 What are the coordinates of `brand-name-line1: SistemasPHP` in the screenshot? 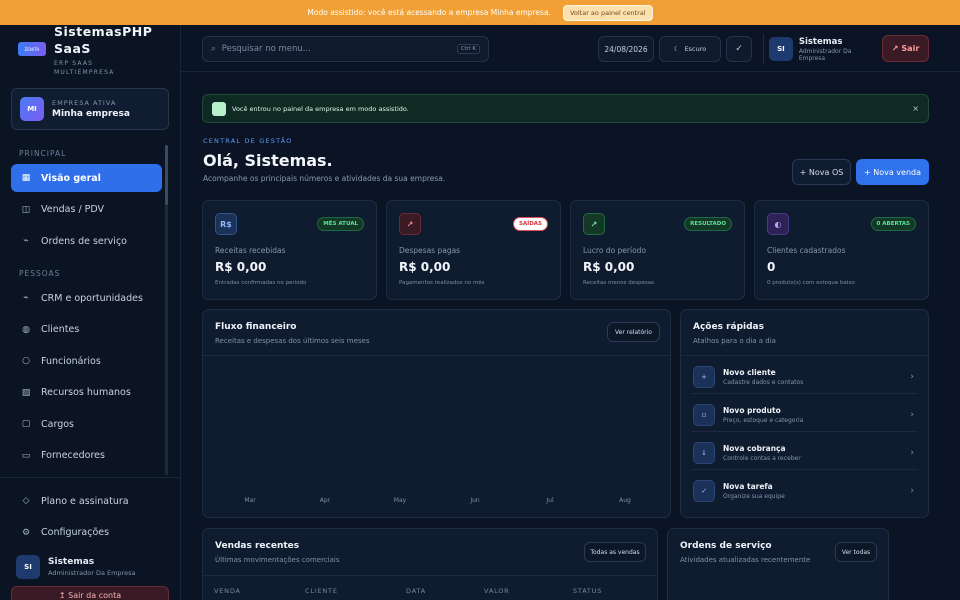 It's located at (103, 32).